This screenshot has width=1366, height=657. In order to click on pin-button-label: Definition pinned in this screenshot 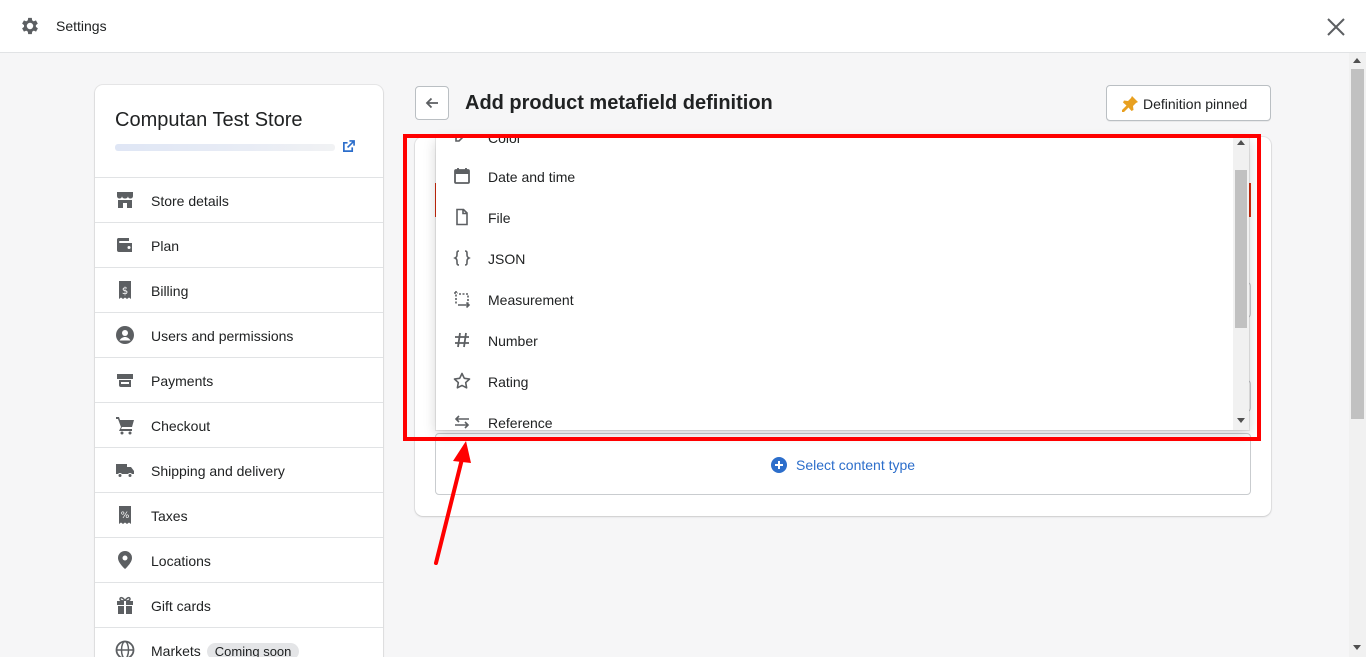, I will do `click(1195, 104)`.